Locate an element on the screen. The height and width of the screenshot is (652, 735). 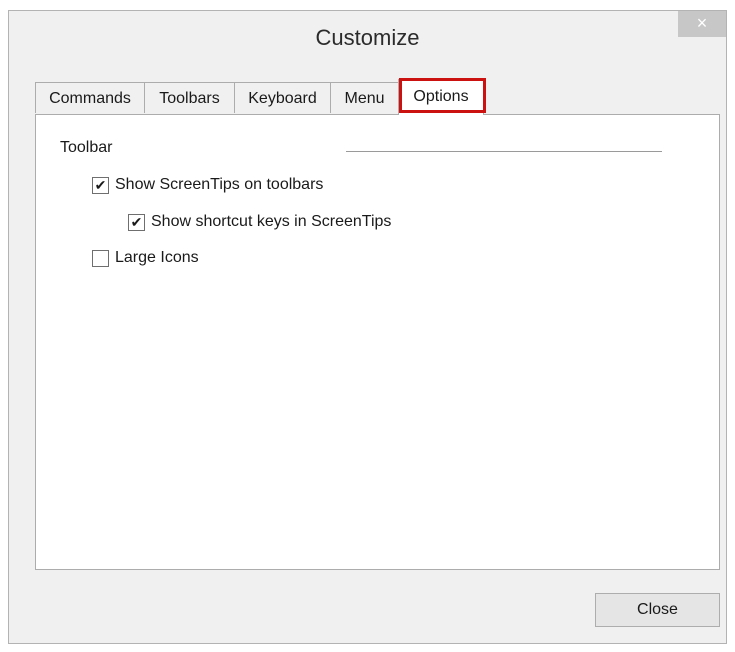
group-divider is located at coordinates (504, 151).